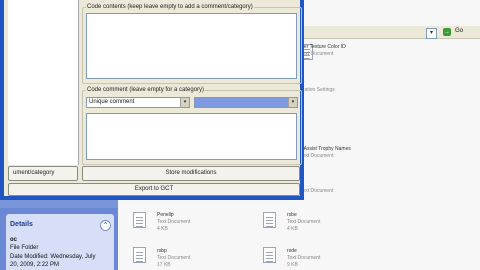  What do you see at coordinates (325, 149) in the screenshot?
I see `file-name: y Assist Trophy Names` at bounding box center [325, 149].